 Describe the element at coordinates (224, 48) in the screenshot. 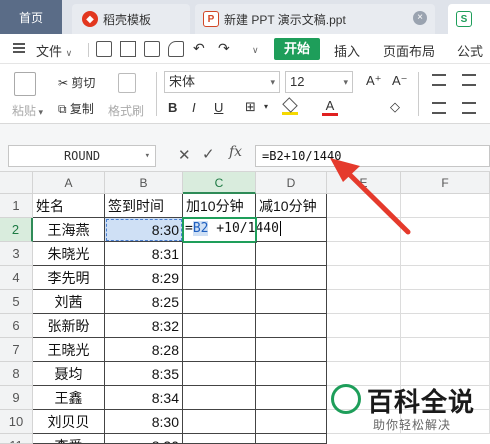

I see `redo-icon: ↷` at that location.